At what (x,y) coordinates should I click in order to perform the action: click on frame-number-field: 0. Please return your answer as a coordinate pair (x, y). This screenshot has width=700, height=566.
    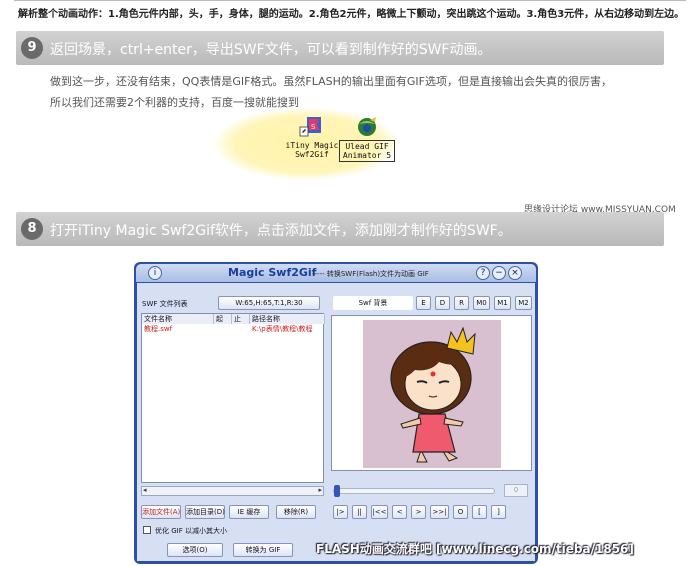
    Looking at the image, I should click on (516, 490).